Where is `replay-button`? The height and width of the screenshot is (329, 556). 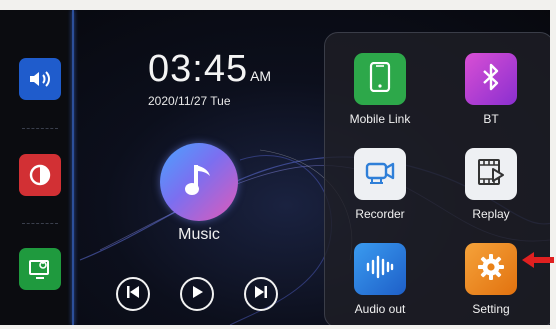 replay-button is located at coordinates (491, 174).